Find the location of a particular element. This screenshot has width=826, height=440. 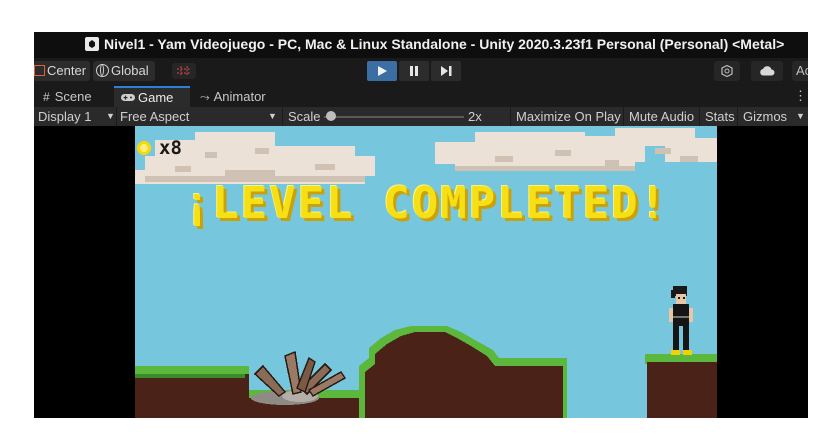

pivot-label: Center is located at coordinates (67, 70).